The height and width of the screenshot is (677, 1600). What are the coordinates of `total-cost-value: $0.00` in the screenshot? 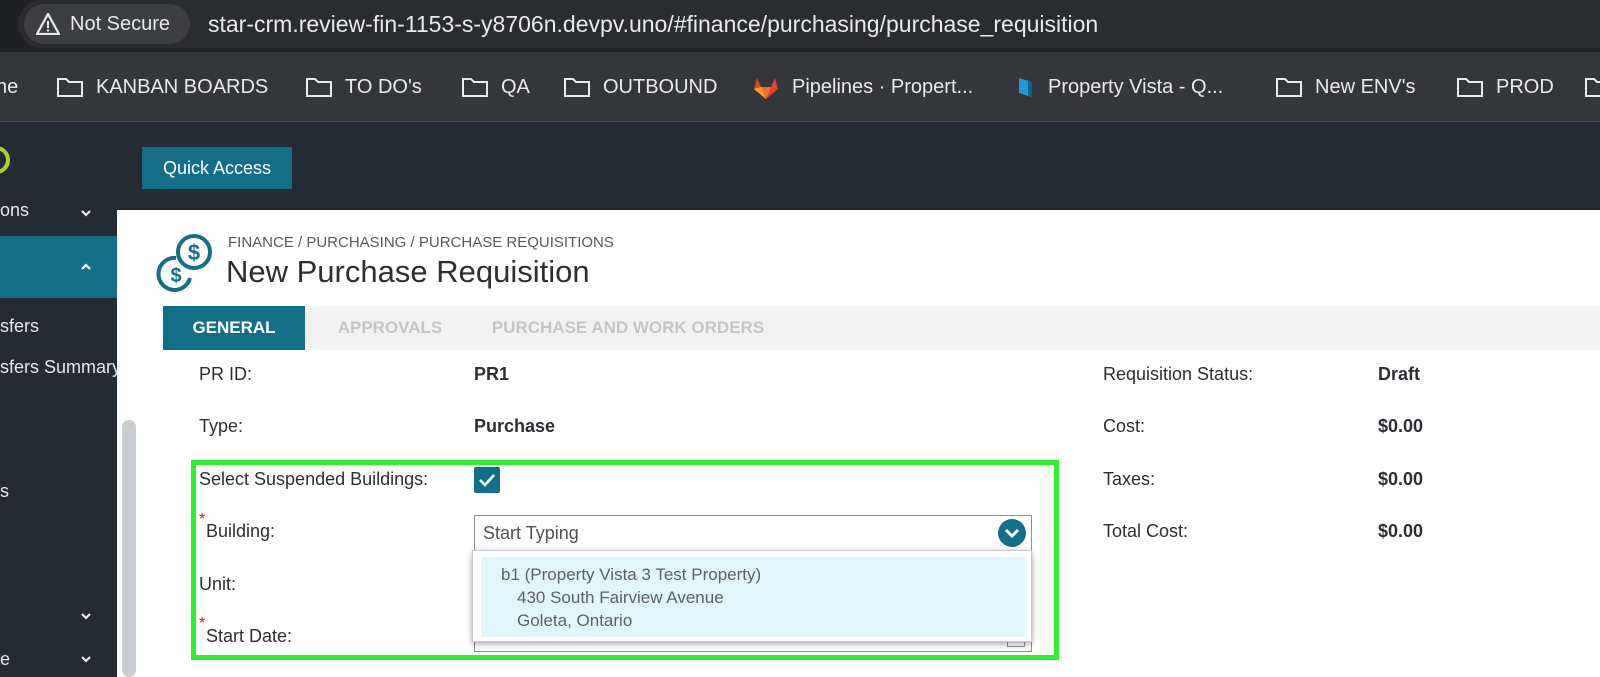 It's located at (1401, 531).